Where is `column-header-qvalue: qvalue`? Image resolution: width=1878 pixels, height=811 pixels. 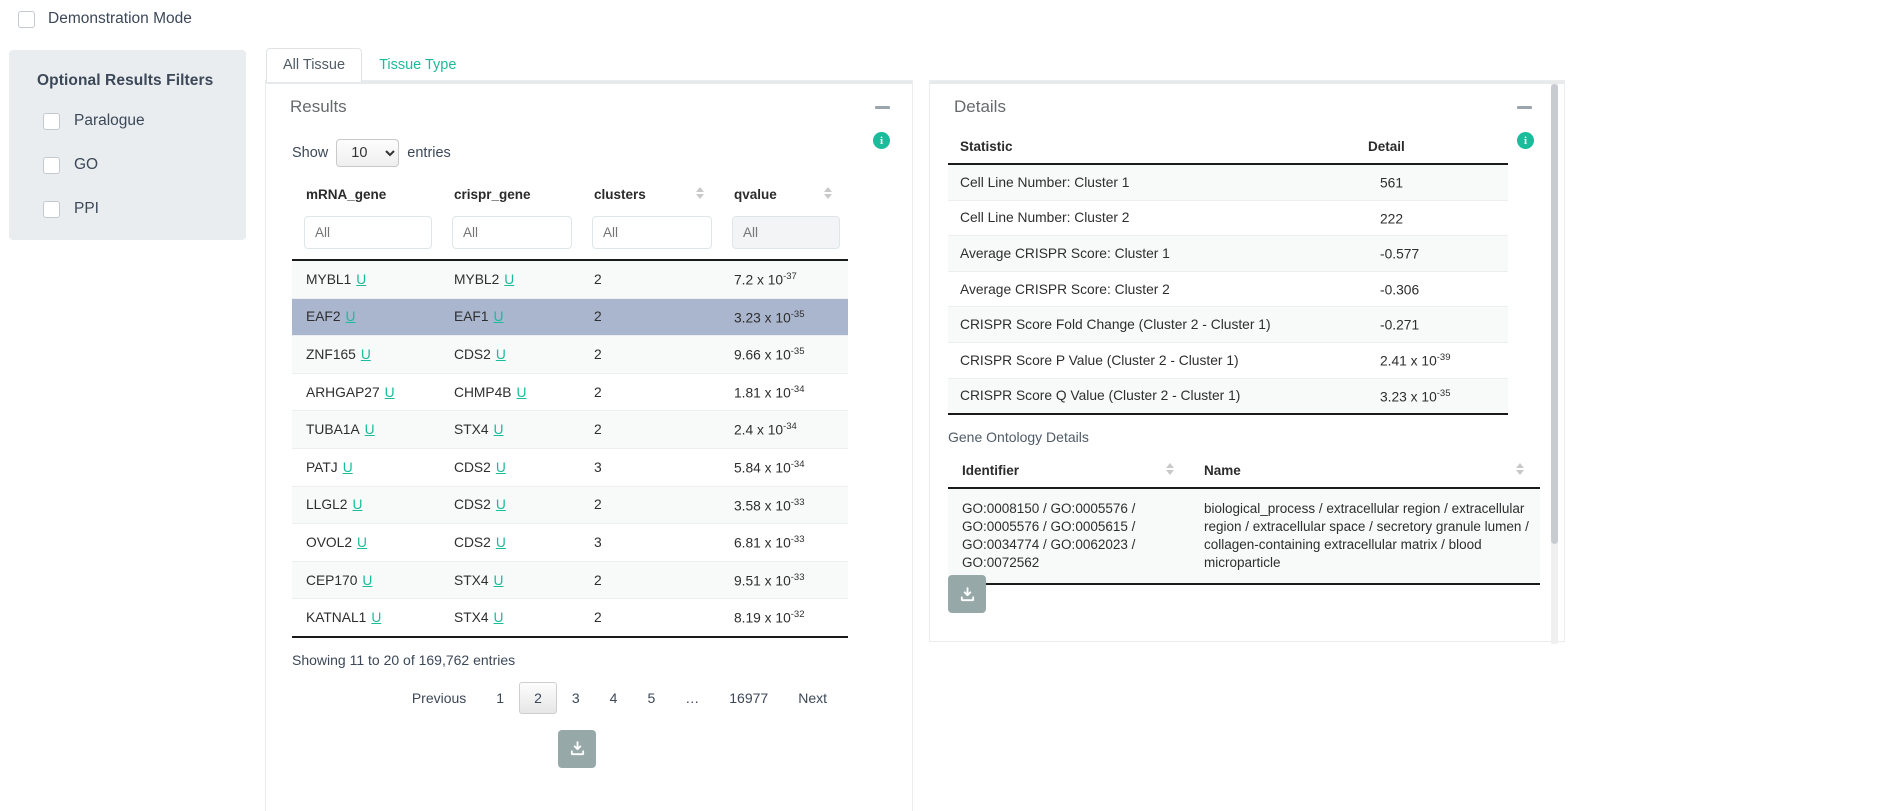 column-header-qvalue: qvalue is located at coordinates (784, 196).